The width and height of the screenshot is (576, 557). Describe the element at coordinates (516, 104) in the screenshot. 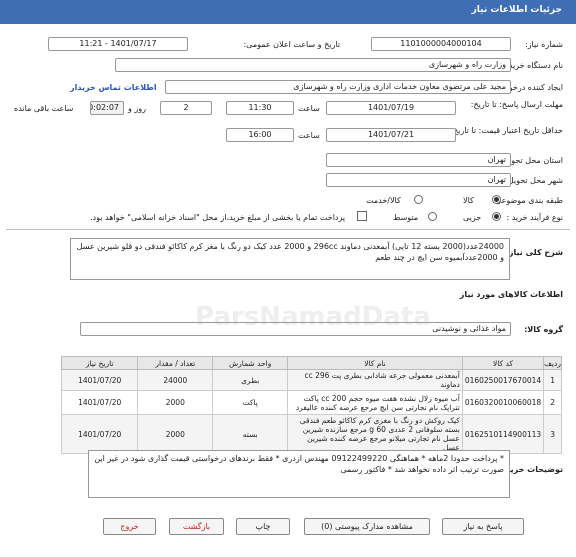

I see `deadline-label: مهلت ارسال پاسخ: تا تاریخ:` at that location.